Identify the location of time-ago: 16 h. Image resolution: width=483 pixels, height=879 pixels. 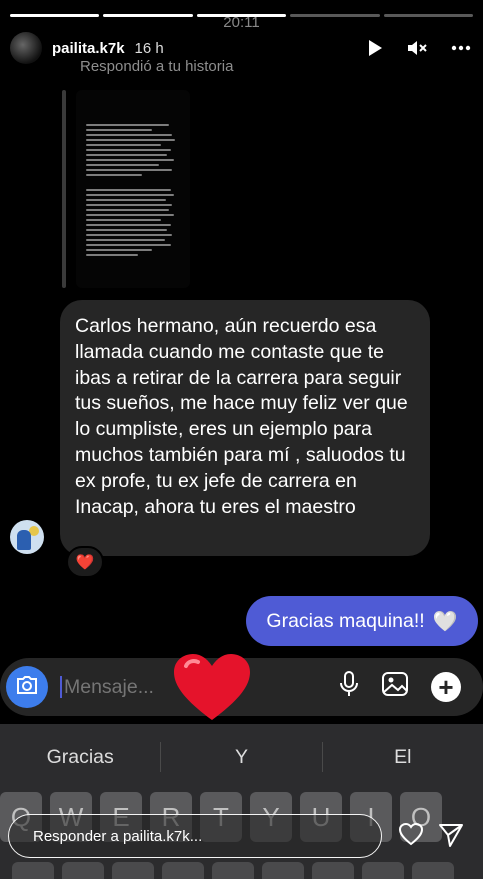
(149, 48).